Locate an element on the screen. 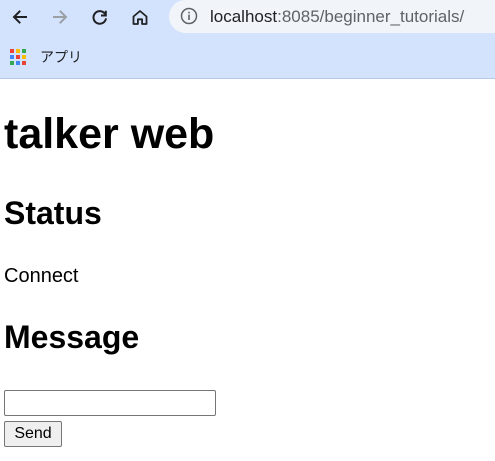 This screenshot has width=495, height=461. url-host: localhost is located at coordinates (244, 16).